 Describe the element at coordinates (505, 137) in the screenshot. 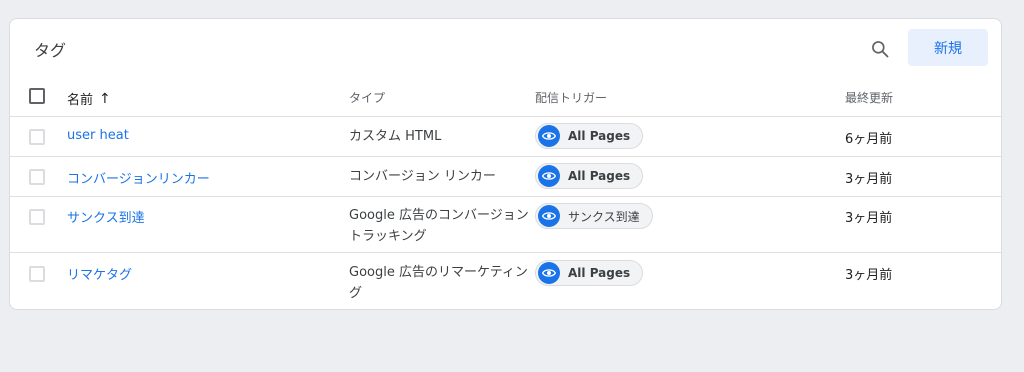

I see `table-row: user heat カスタム HTML All Pages 6ヶ月前` at that location.